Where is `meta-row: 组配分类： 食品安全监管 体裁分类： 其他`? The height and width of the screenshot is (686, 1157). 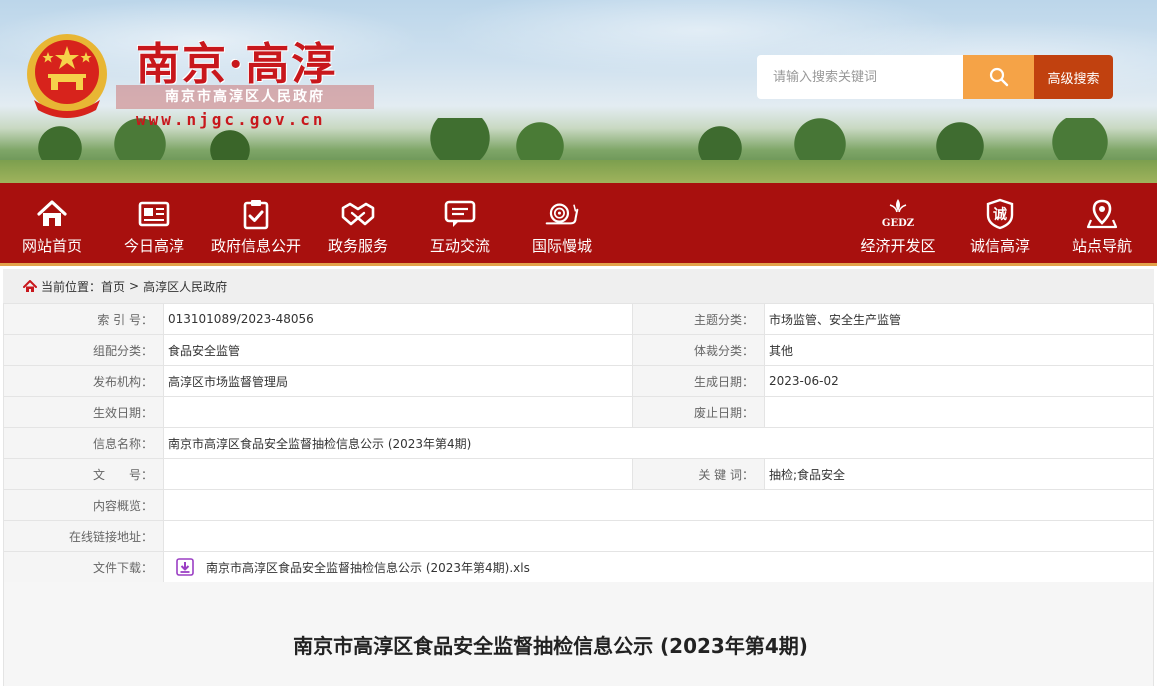
meta-row: 组配分类： 食品安全监管 体裁分类： 其他 is located at coordinates (578, 350).